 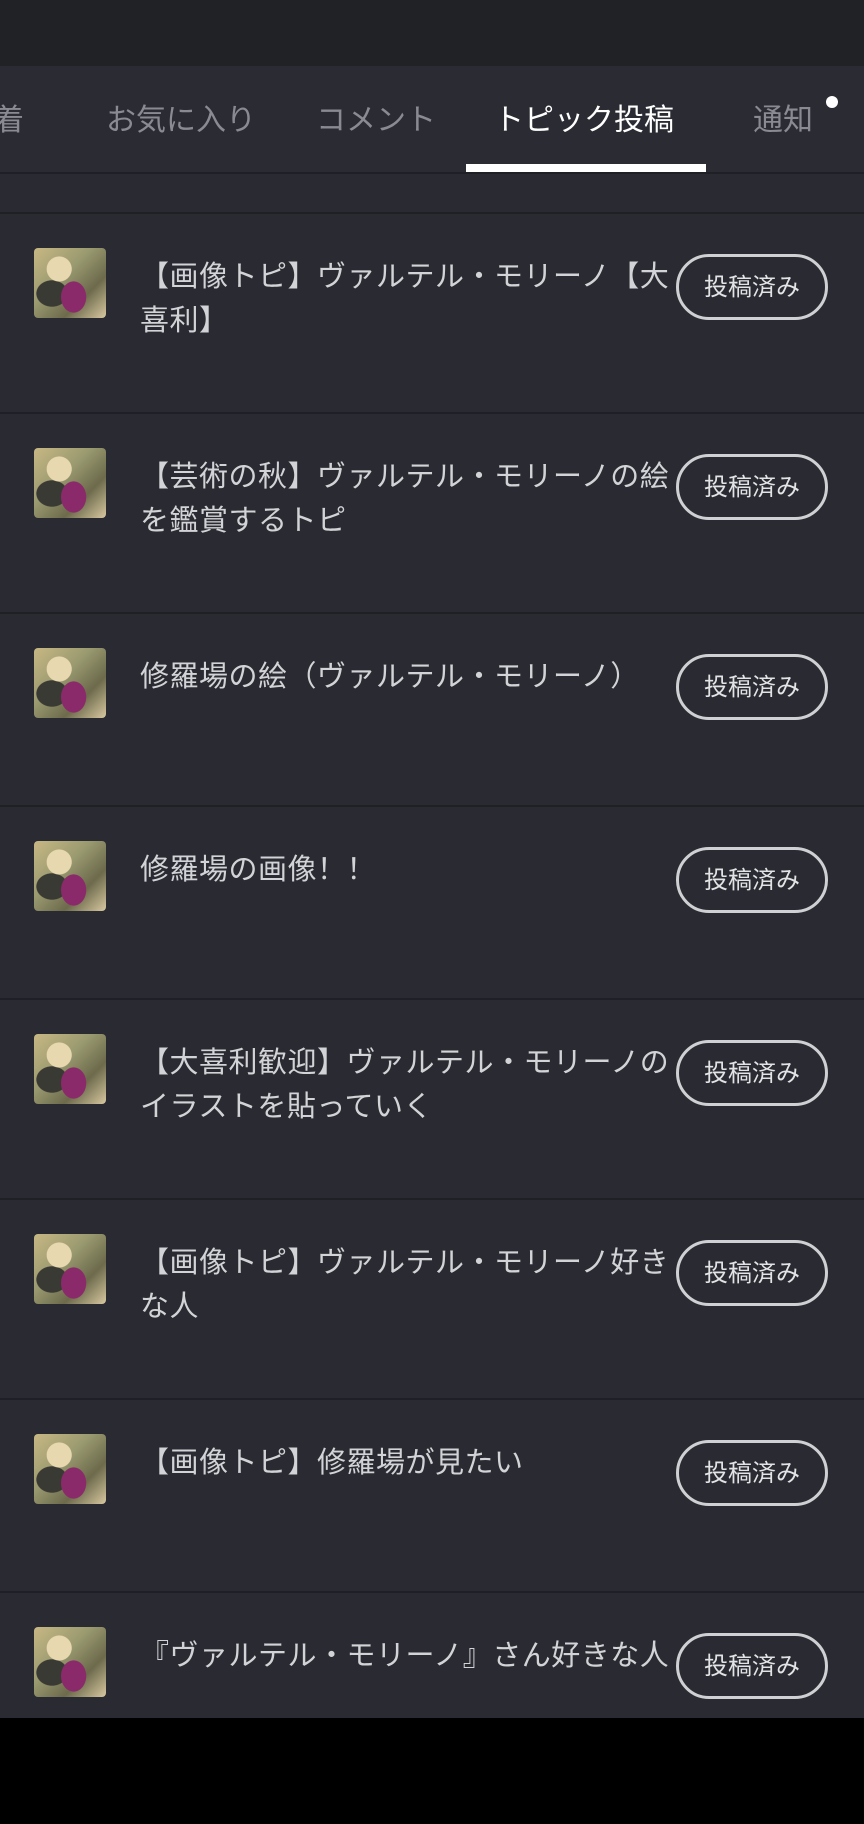 What do you see at coordinates (432, 1771) in the screenshot?
I see `navigation-bar` at bounding box center [432, 1771].